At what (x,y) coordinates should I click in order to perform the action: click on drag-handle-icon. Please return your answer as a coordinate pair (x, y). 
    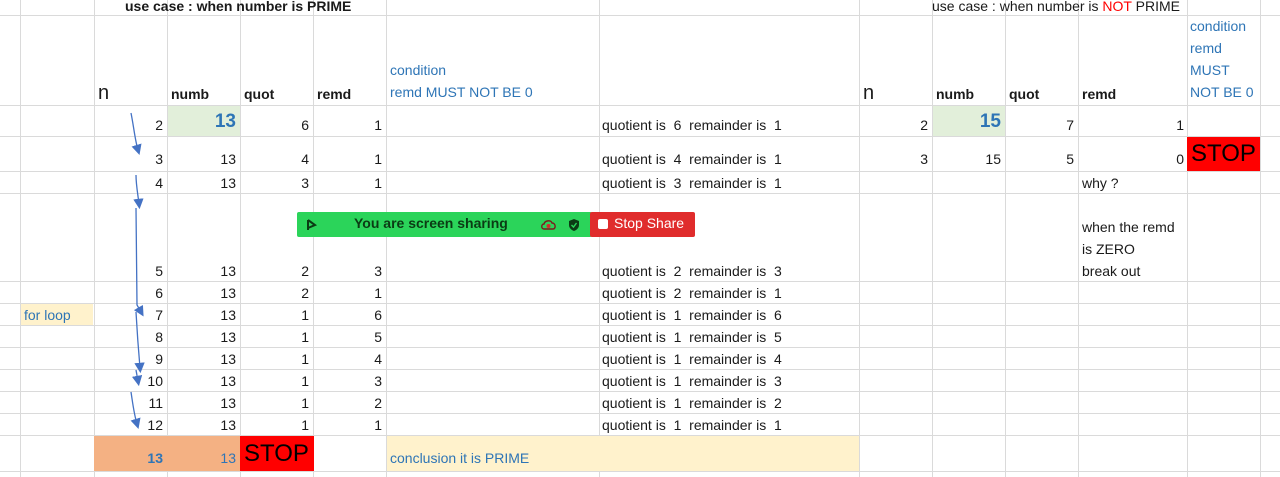
    Looking at the image, I should click on (312, 225).